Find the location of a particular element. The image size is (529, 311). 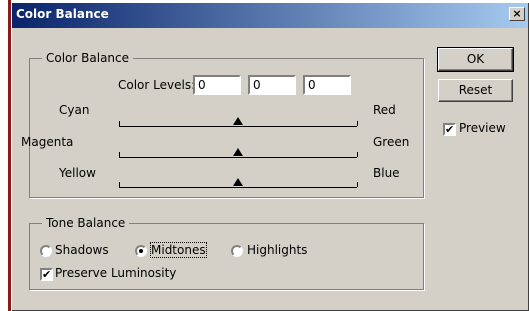

preserve-luminosity-label: Preserve Luminosity is located at coordinates (115, 273).